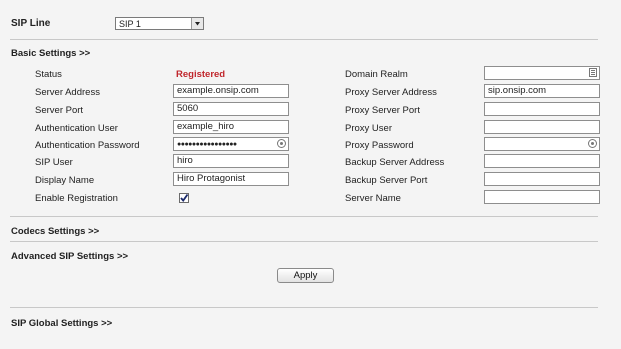 This screenshot has height=349, width=621. What do you see at coordinates (542, 179) in the screenshot?
I see `backup-server-port-input` at bounding box center [542, 179].